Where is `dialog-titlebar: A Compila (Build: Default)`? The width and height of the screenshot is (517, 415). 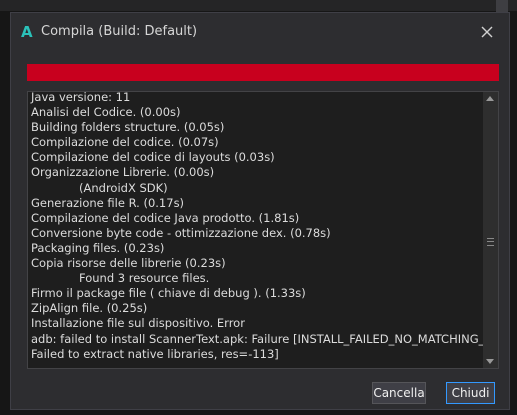
dialog-titlebar: A Compila (Build: Default) is located at coordinates (260, 32).